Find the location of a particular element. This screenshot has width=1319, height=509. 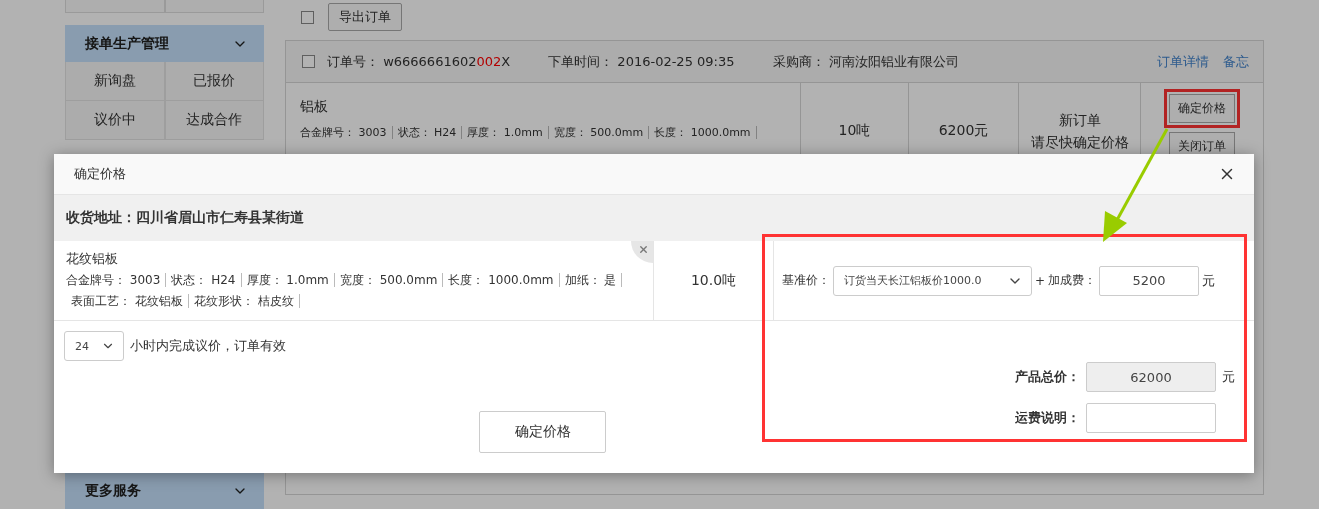

product-name: 铝板 is located at coordinates (314, 107).